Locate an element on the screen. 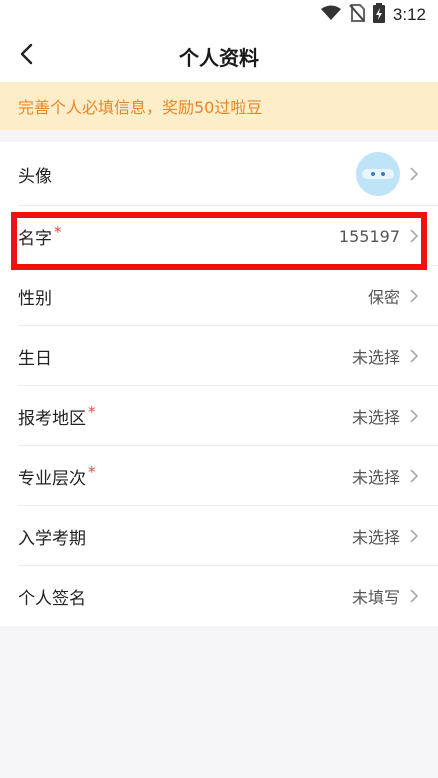 This screenshot has height=778, width=438. no-sim-icon is located at coordinates (357, 15).